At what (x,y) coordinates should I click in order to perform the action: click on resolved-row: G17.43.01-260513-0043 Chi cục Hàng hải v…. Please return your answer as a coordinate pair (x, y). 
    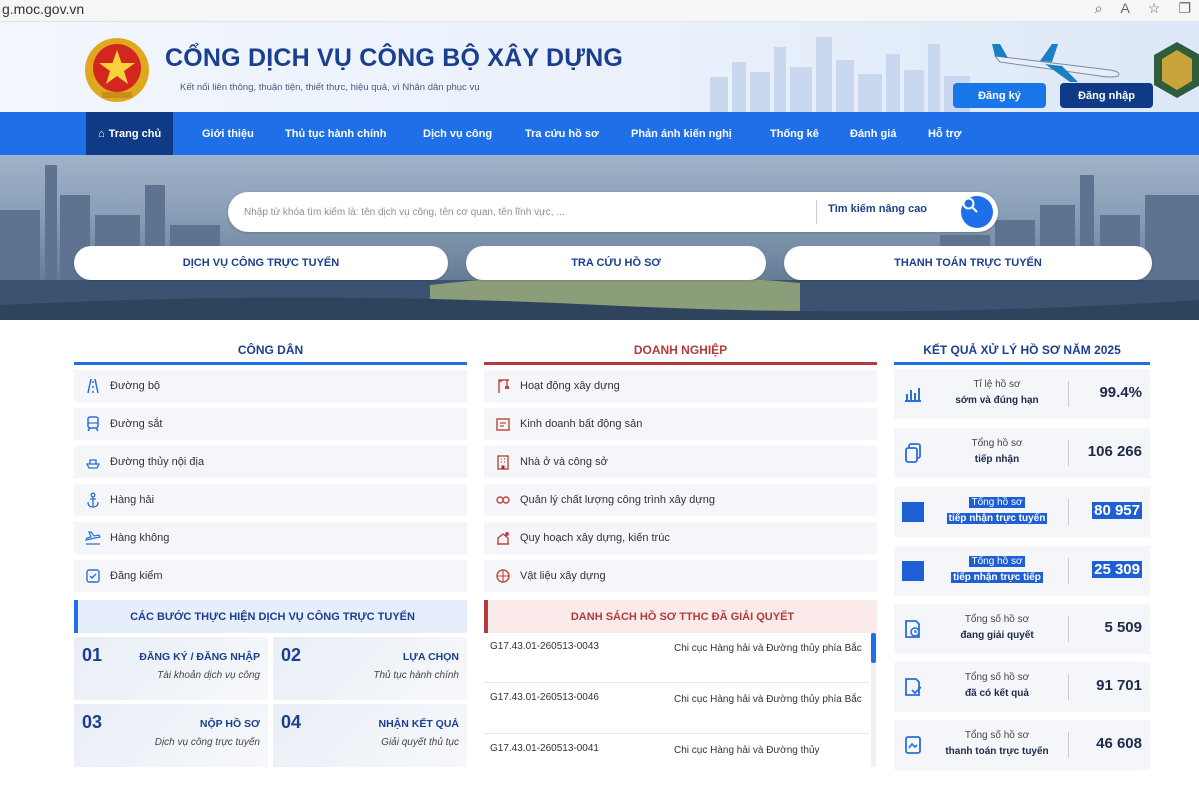
    Looking at the image, I should click on (676, 658).